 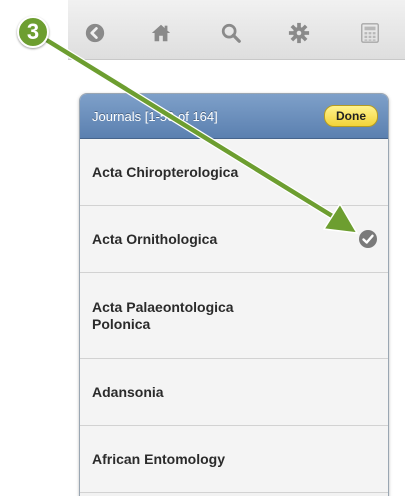 I want to click on home-icon, so click(x=161, y=33).